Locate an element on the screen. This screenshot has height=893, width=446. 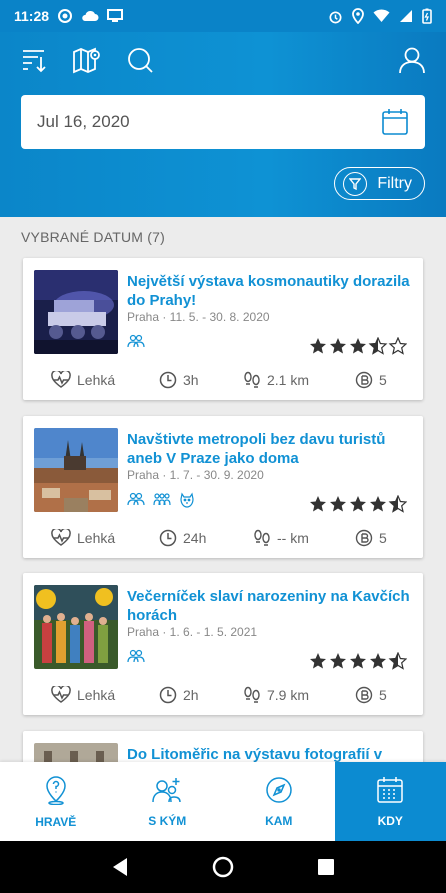
duration-stat: 24h is located at coordinates (182, 538).